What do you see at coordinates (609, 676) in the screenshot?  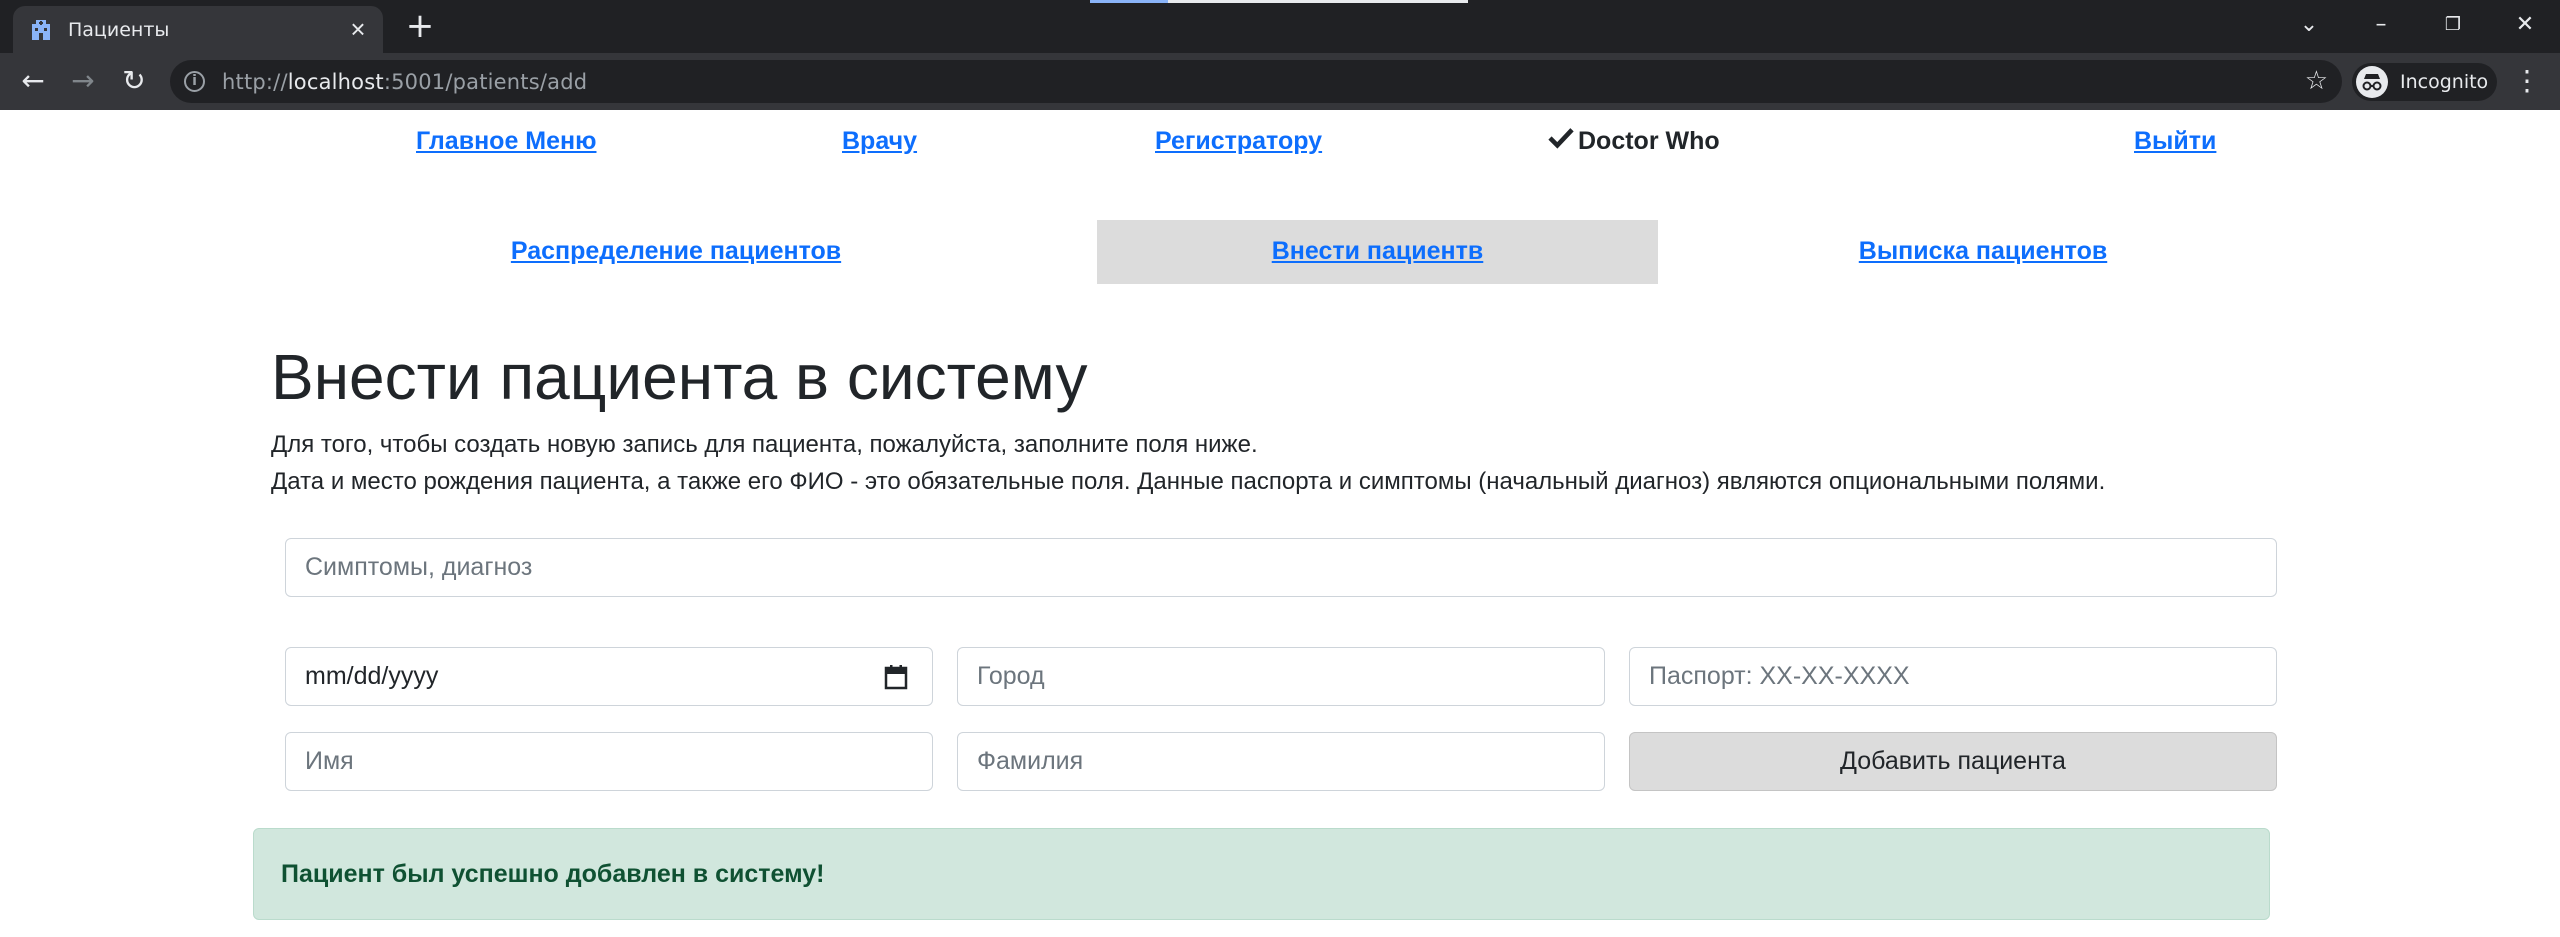 I see `birth-date-input: mm/dd/yyyy` at bounding box center [609, 676].